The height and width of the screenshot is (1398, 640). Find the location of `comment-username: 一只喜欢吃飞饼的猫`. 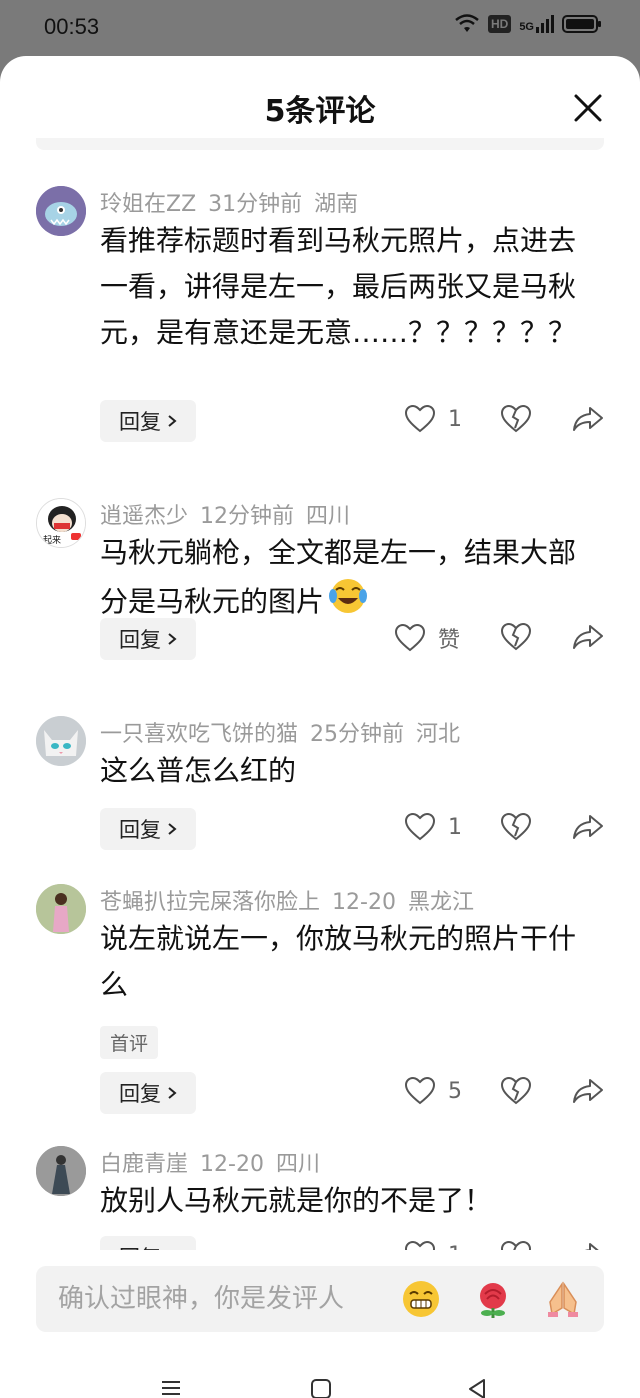

comment-username: 一只喜欢吃飞饼的猫 is located at coordinates (199, 734).